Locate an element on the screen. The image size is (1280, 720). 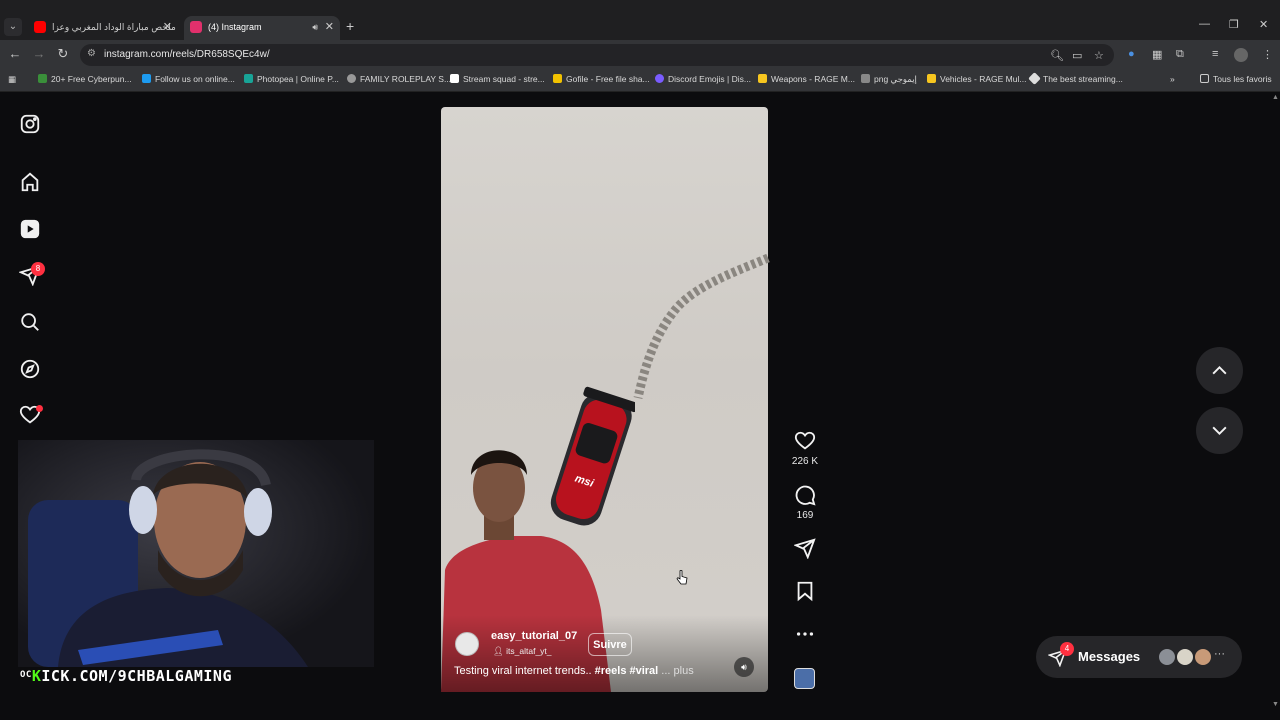
notification-dot is located at coordinates (39, 408).